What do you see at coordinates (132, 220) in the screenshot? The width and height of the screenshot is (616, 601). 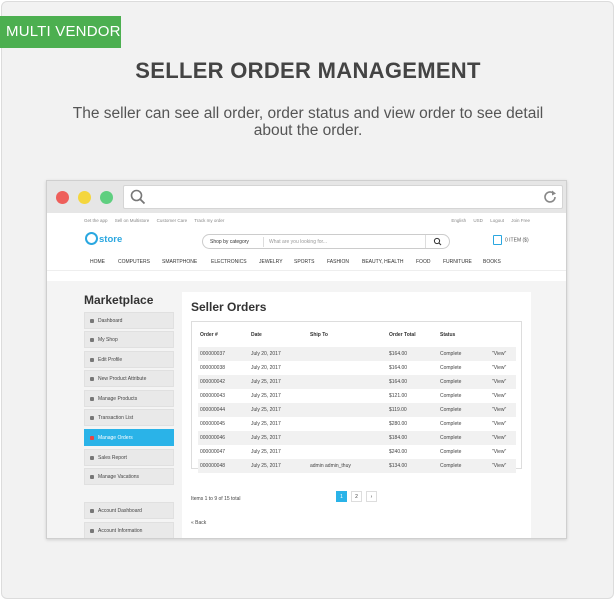 I see `sell-link: Sell on Multistore` at bounding box center [132, 220].